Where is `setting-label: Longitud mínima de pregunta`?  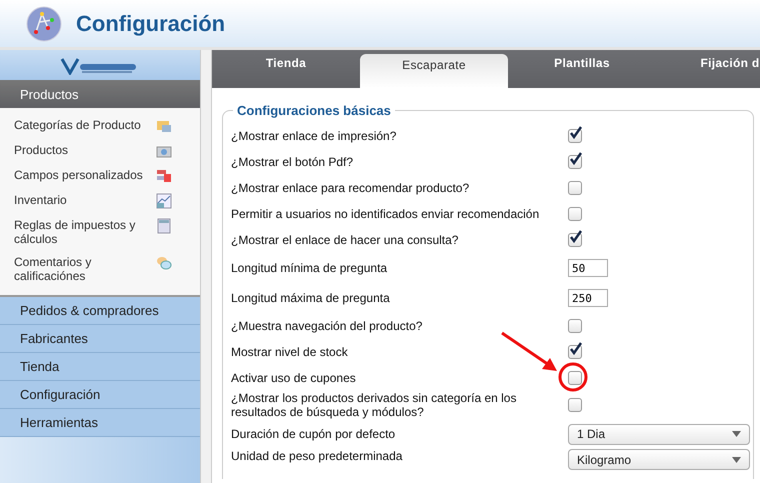
setting-label: Longitud mínima de pregunta is located at coordinates (309, 268).